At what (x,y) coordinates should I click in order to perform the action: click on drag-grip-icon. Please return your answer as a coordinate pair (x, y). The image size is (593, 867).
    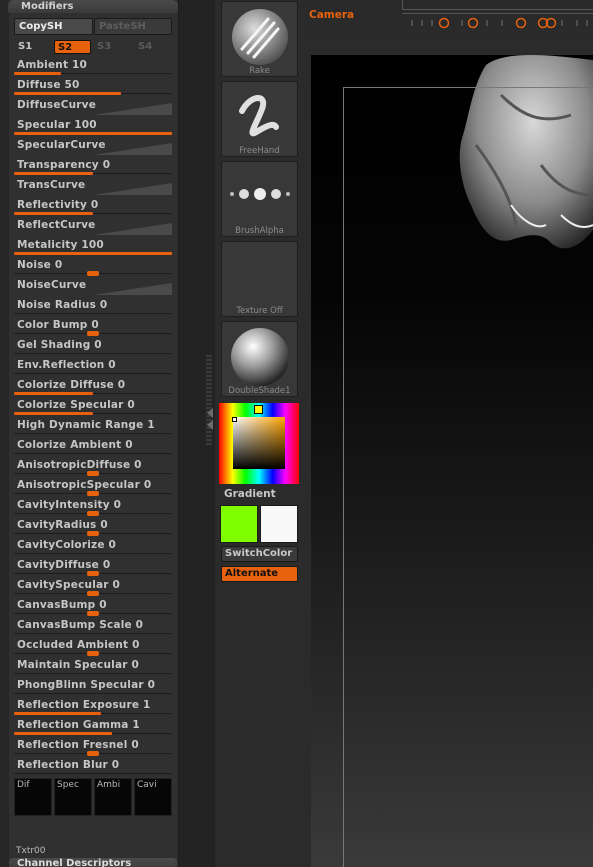
    Looking at the image, I should click on (209, 400).